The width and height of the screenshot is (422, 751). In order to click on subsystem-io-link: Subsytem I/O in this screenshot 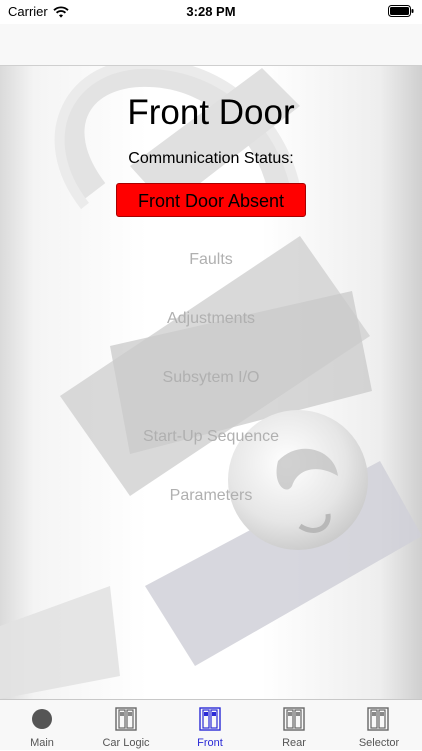, I will do `click(211, 378)`.